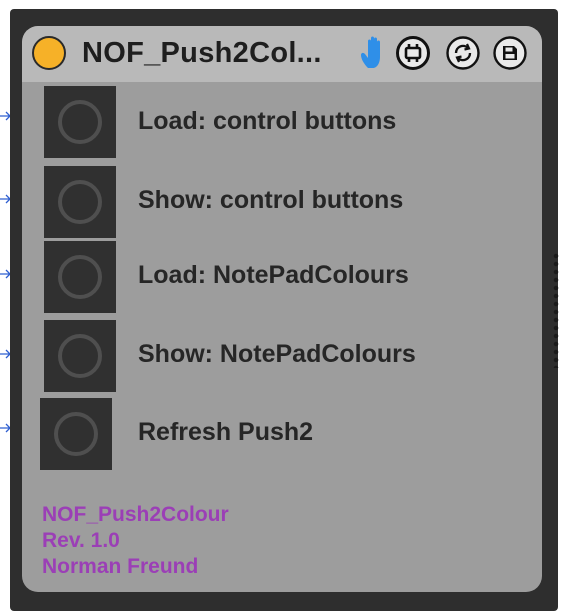  What do you see at coordinates (273, 275) in the screenshot?
I see `load-notepadcolours-label: Load: NotePadColours` at bounding box center [273, 275].